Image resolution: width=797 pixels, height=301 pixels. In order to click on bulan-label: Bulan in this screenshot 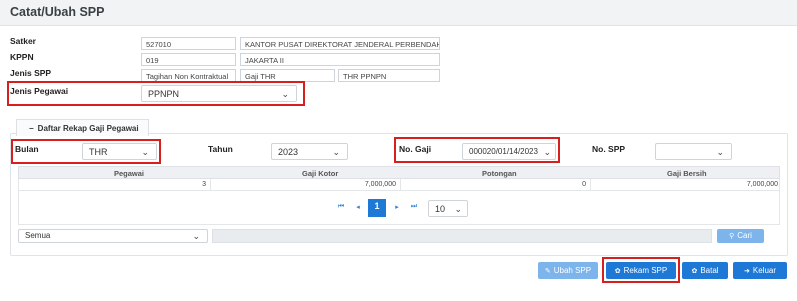, I will do `click(27, 149)`.